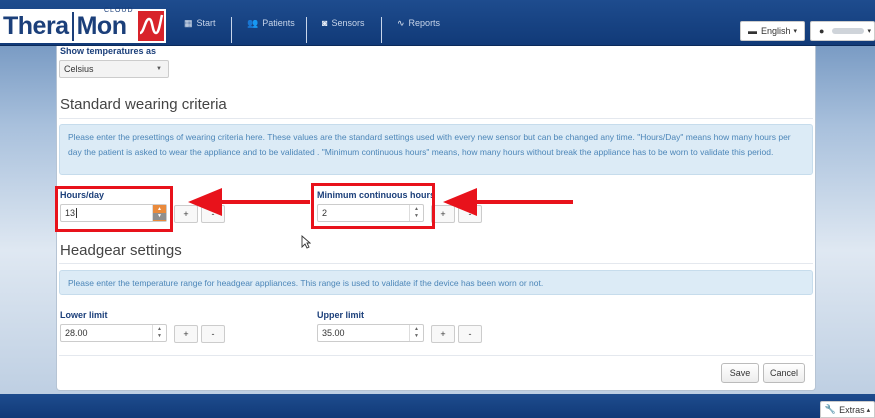 This screenshot has height=418, width=875. Describe the element at coordinates (822, 31) in the screenshot. I see `user-icon: ●` at that location.